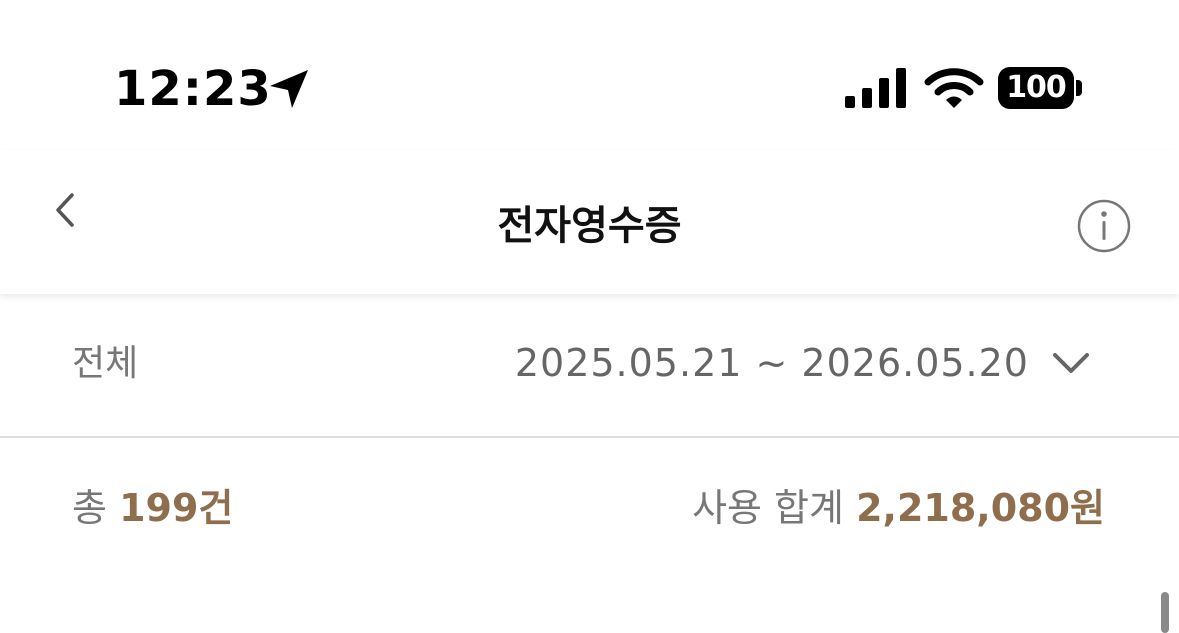 The height and width of the screenshot is (633, 1179). What do you see at coordinates (89, 508) in the screenshot?
I see `total-label: 총` at bounding box center [89, 508].